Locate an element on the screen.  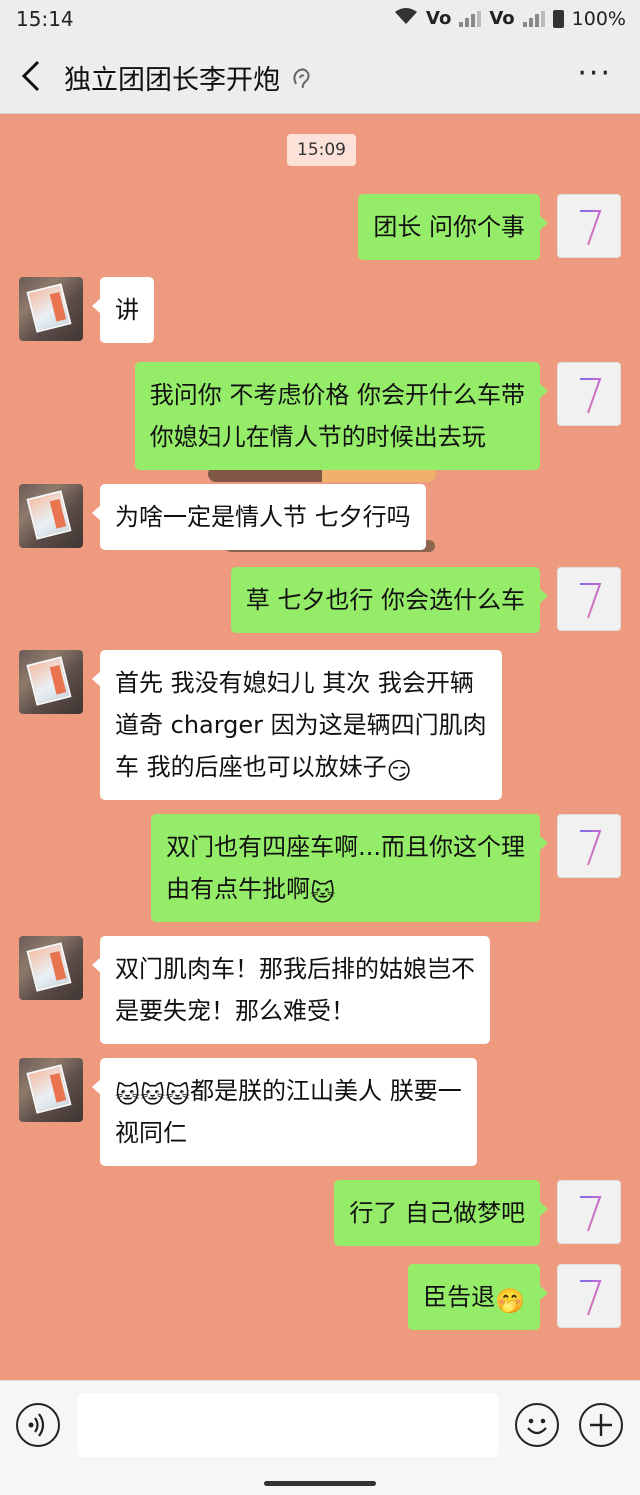
message-text-line: 首先 我没有媳妇儿 其次 我会开辆 is located at coordinates (294, 683).